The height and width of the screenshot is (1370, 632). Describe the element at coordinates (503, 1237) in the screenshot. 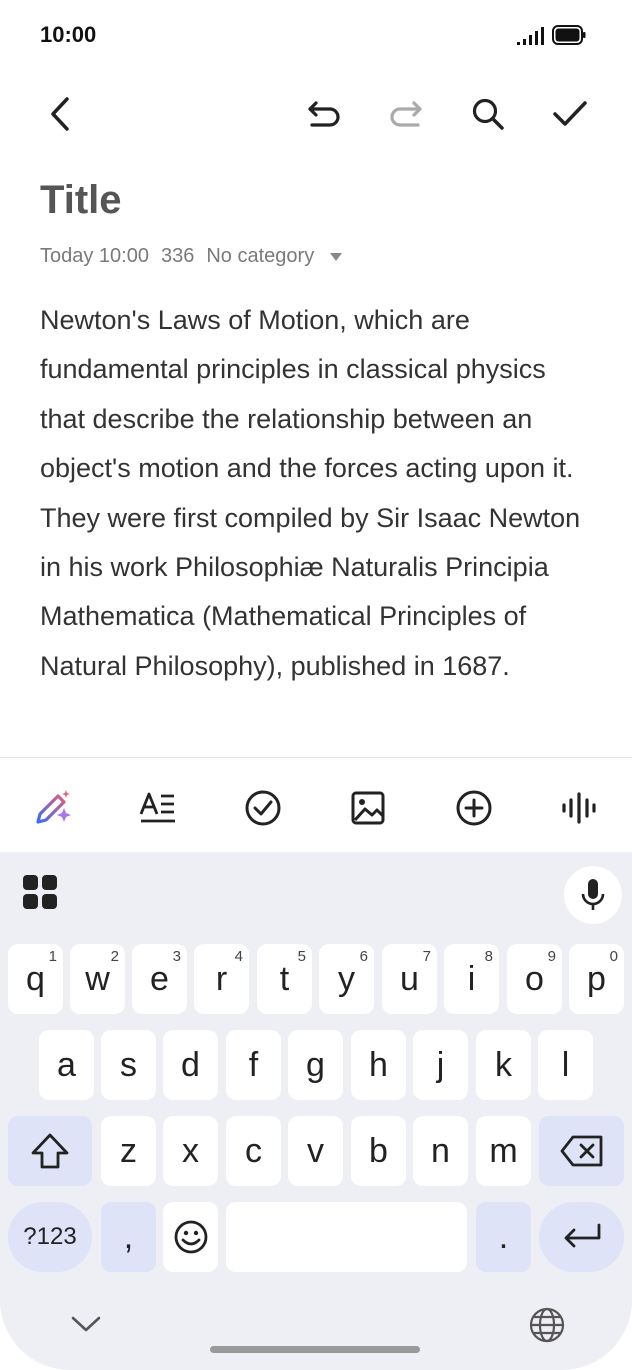

I see `period-key: .` at that location.